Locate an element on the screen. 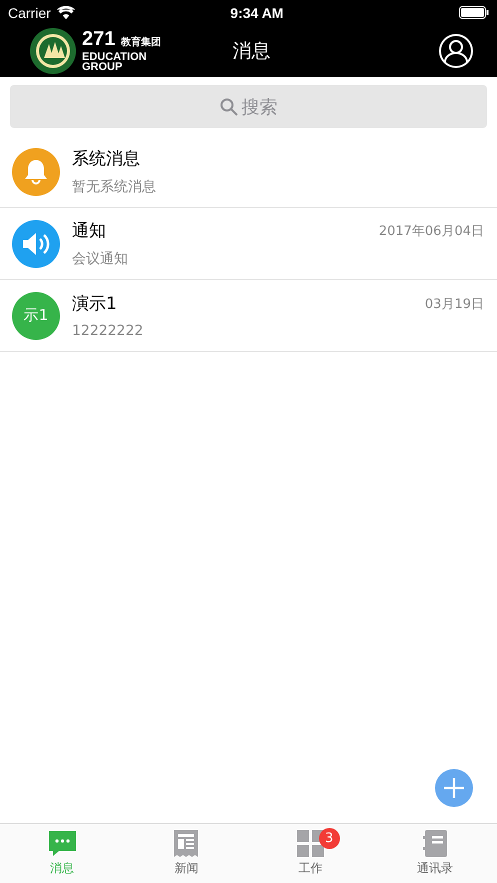 This screenshot has height=883, width=497. message-row: 系统消息 暂无系统消息 is located at coordinates (248, 172).